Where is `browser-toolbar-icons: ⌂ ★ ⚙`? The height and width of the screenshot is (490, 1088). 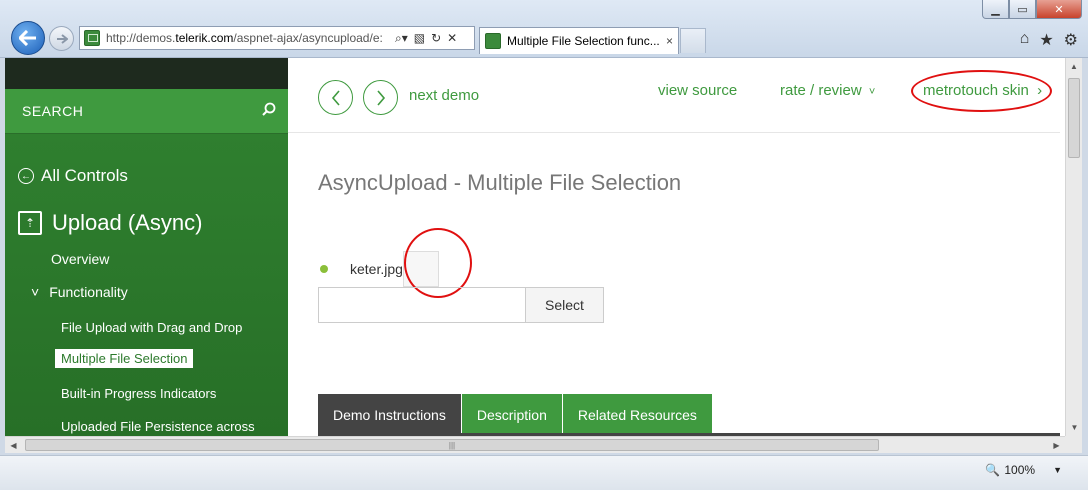 browser-toolbar-icons: ⌂ ★ ⚙ is located at coordinates (1049, 40).